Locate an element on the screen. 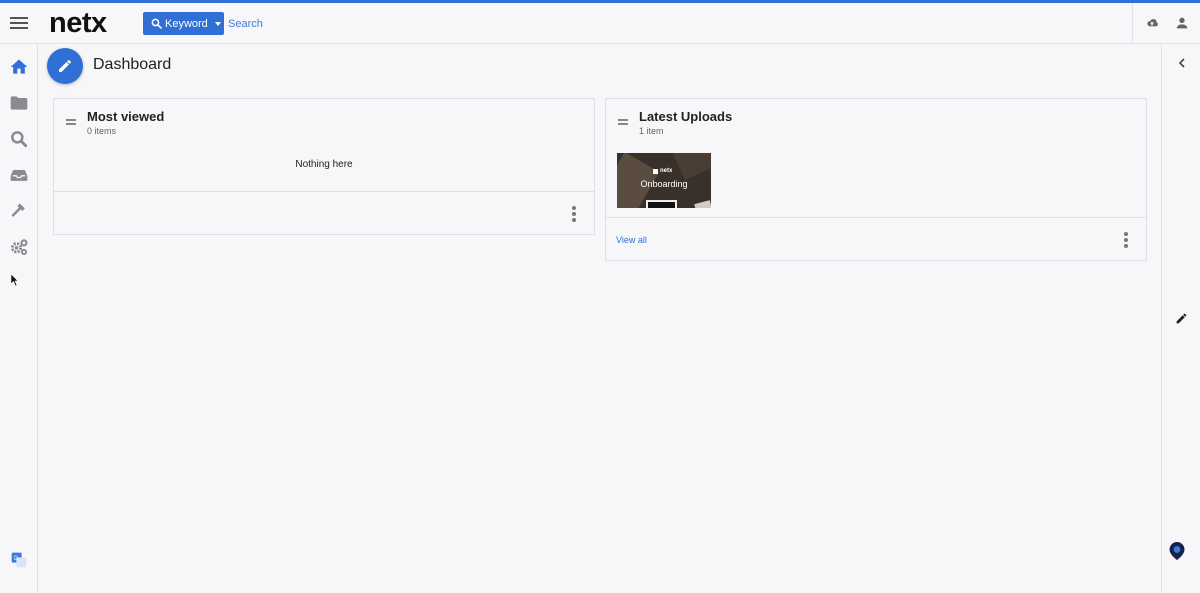  thumbnail-brand: netx is located at coordinates (662, 171).